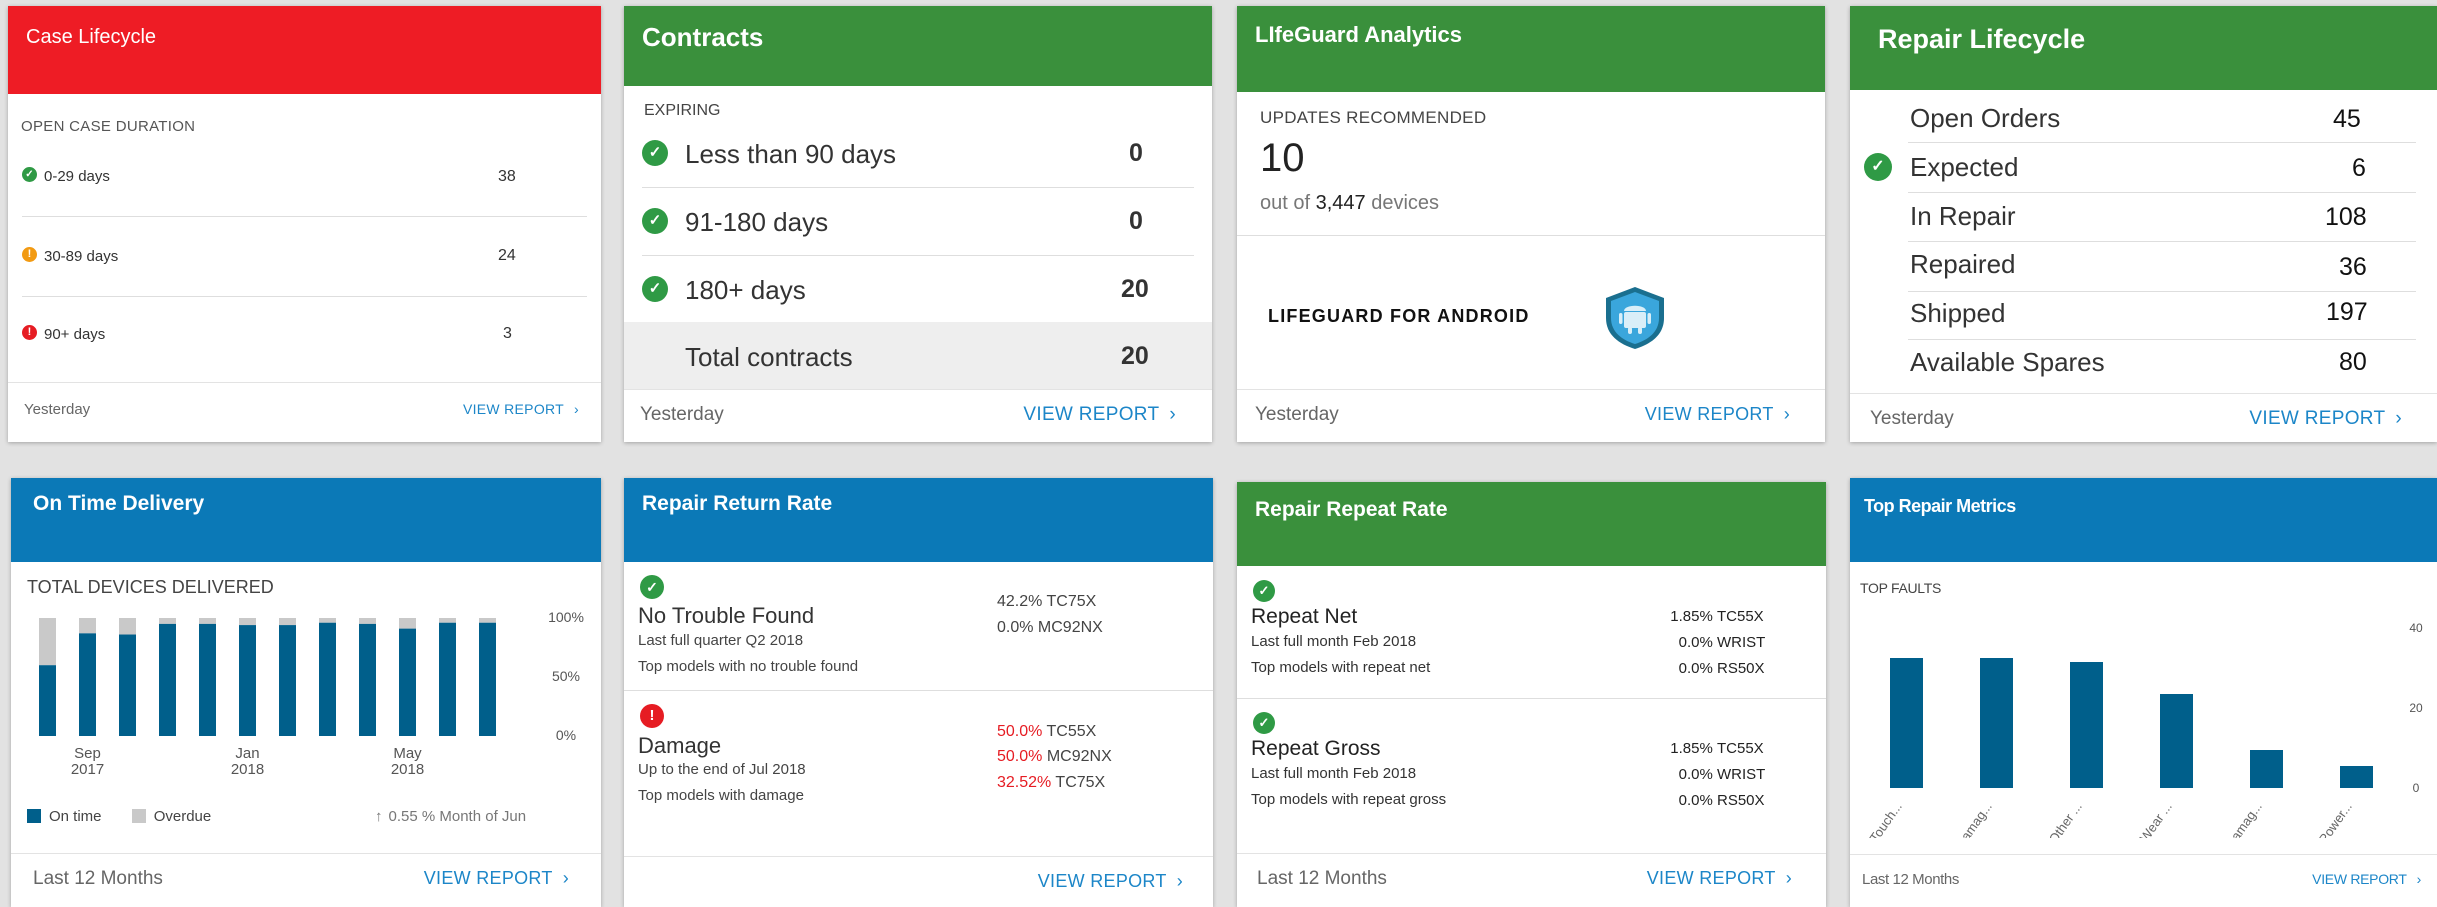 This screenshot has width=2437, height=907. I want to click on x-tick-label: May, so click(407, 753).